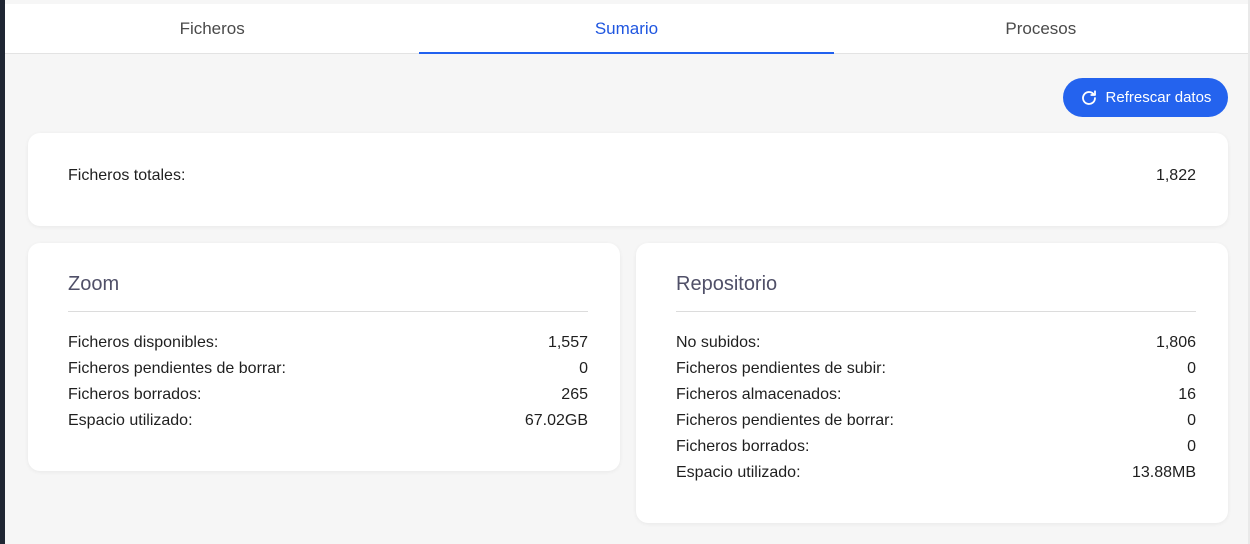 This screenshot has width=1250, height=544. I want to click on stat-value: 13.88MB, so click(1163, 472).